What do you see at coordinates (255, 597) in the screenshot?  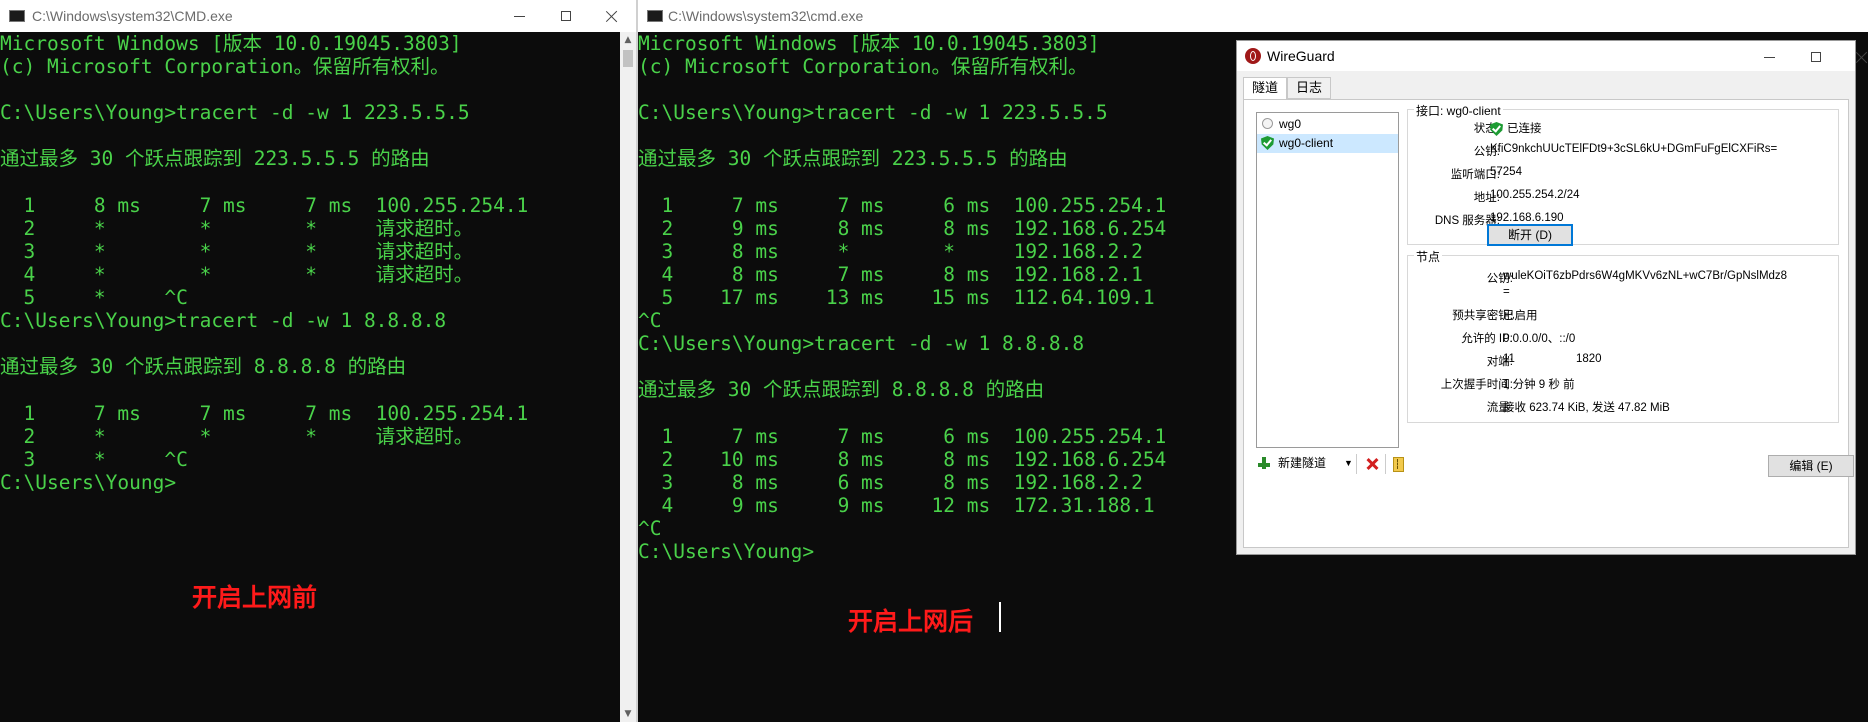 I see `annotation-before: 开启上网前` at bounding box center [255, 597].